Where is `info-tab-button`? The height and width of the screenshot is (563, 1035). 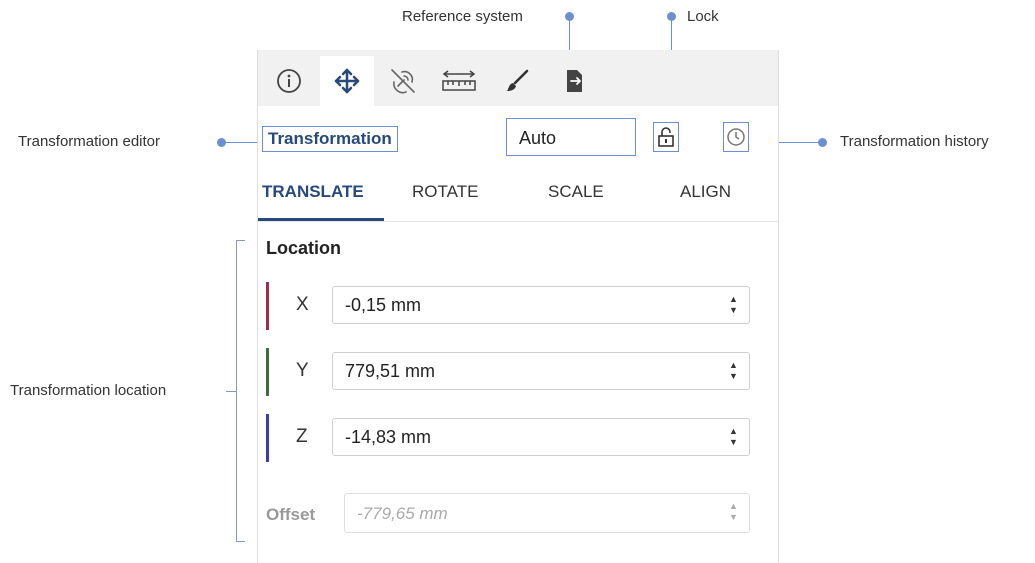 info-tab-button is located at coordinates (289, 81).